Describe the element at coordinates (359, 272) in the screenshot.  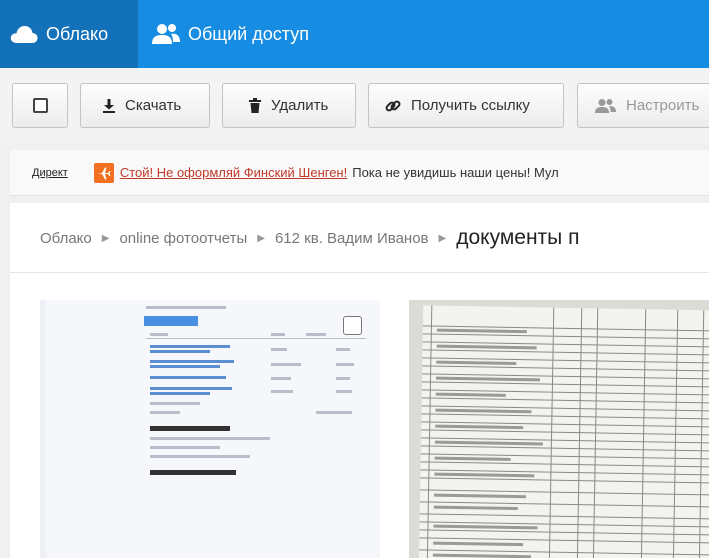
I see `divider` at that location.